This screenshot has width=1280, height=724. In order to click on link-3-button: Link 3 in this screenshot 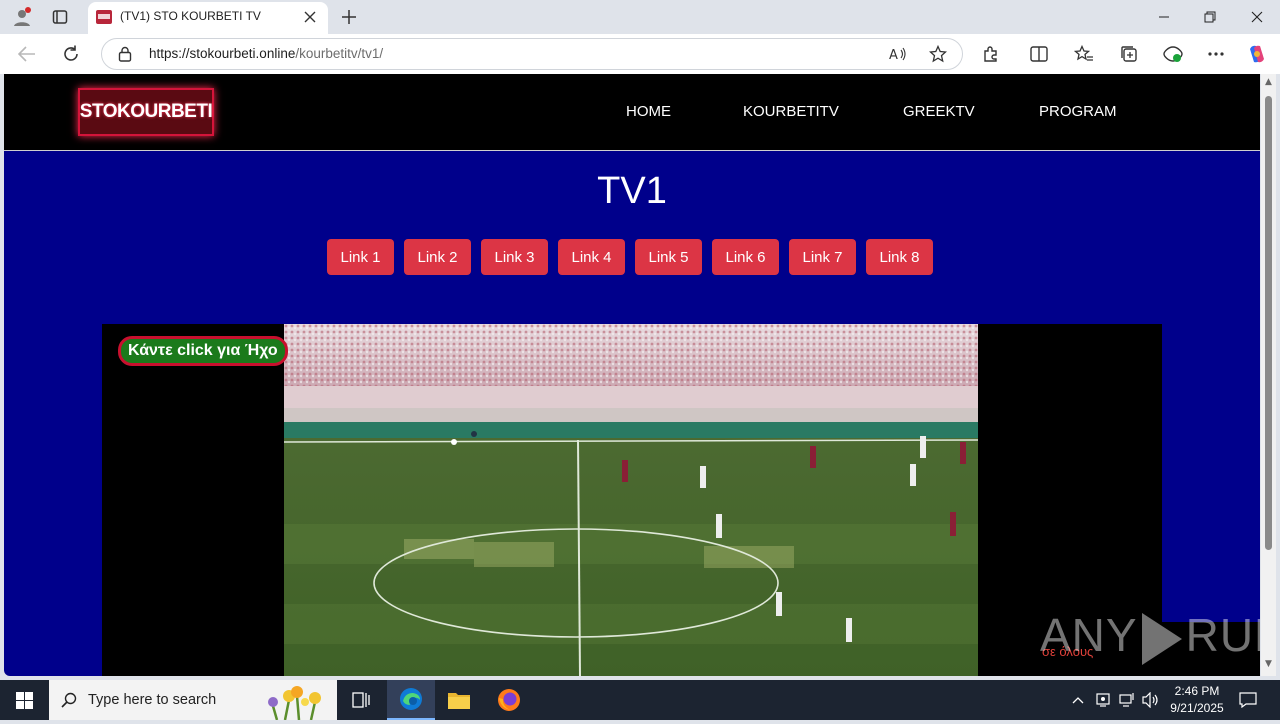, I will do `click(514, 257)`.